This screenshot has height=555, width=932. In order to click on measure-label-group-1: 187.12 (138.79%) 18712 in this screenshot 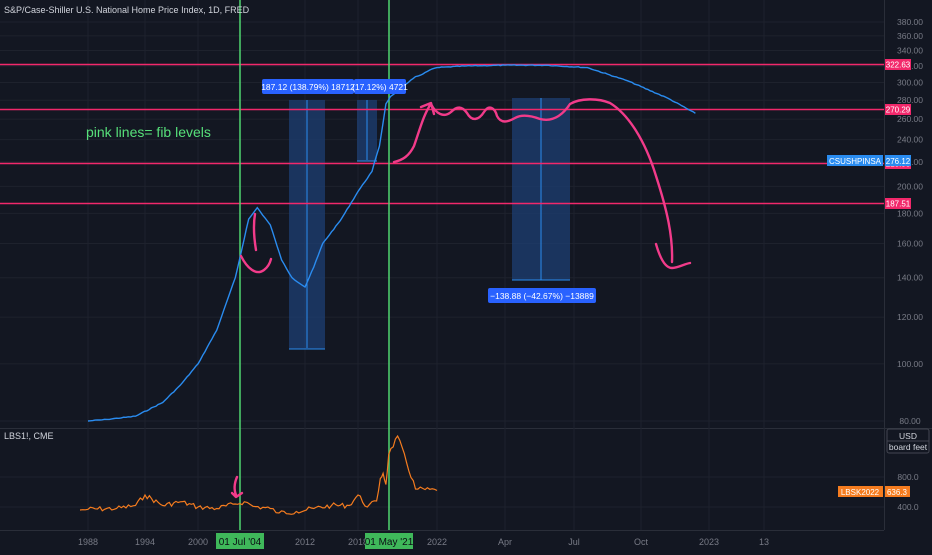, I will do `click(308, 86)`.